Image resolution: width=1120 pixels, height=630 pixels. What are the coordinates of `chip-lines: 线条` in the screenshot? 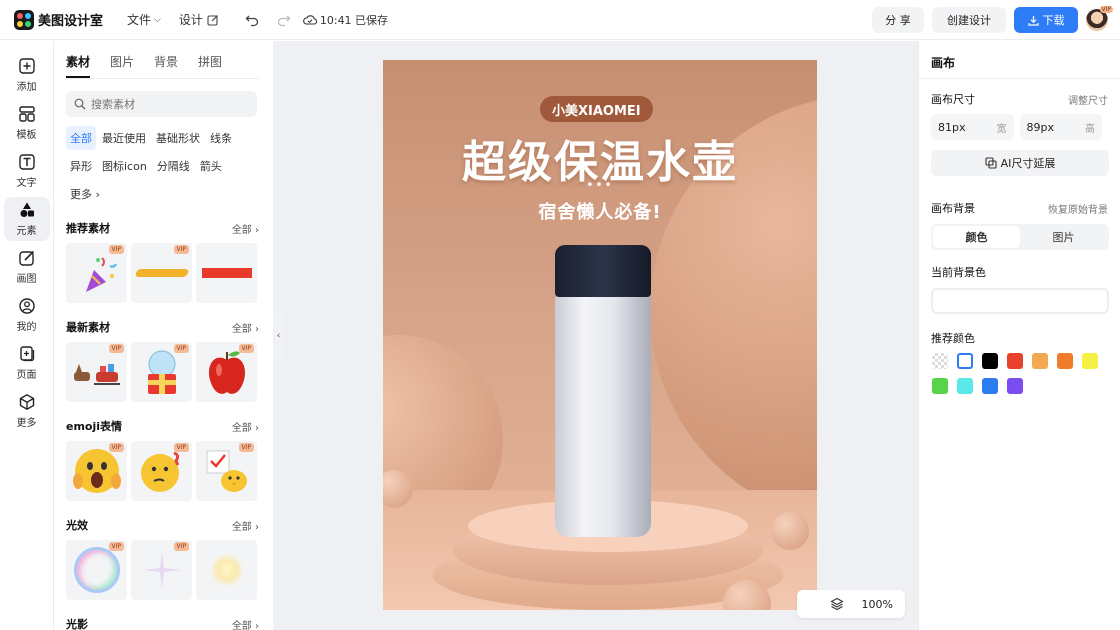 It's located at (221, 138).